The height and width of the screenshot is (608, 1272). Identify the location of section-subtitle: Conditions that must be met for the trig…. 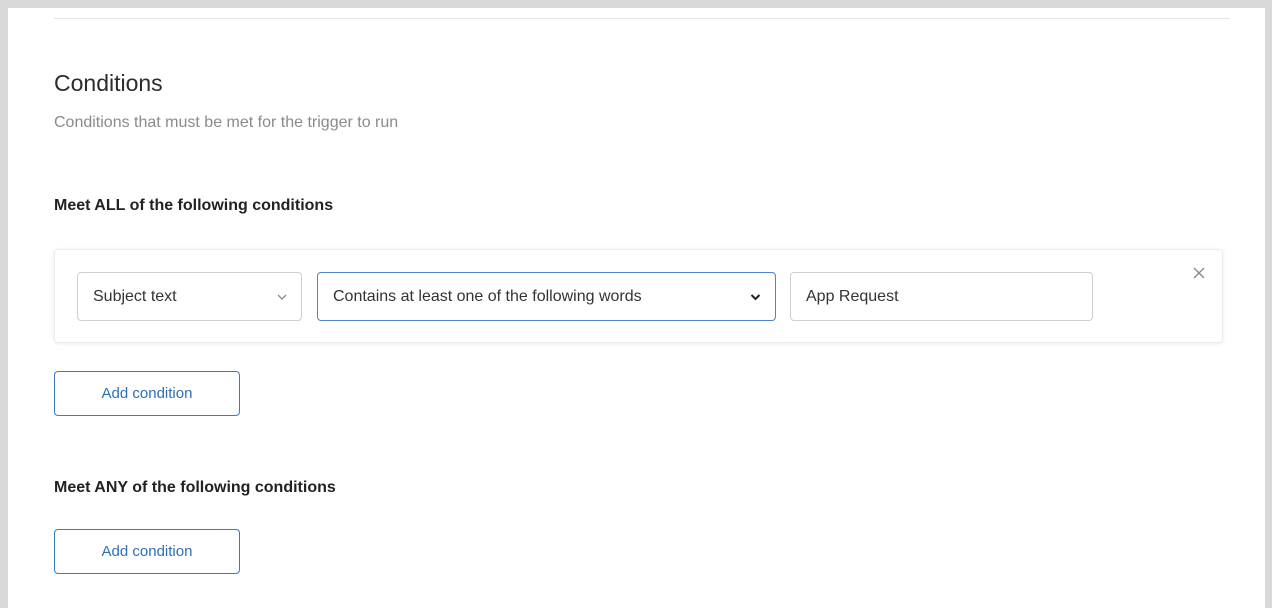
(226, 122).